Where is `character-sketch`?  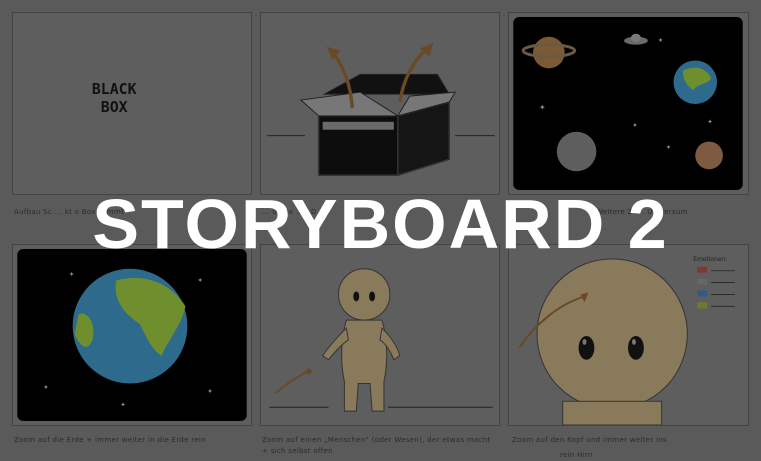
character-sketch is located at coordinates (381, 340).